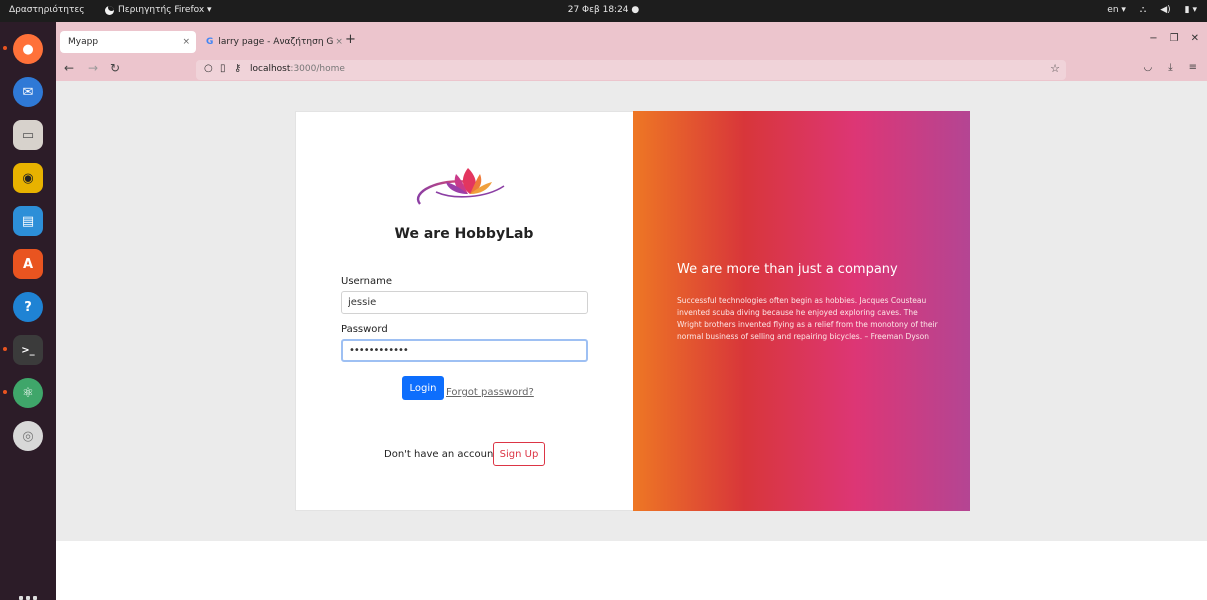  I want to click on promo-title: We are more than just a company, so click(787, 269).